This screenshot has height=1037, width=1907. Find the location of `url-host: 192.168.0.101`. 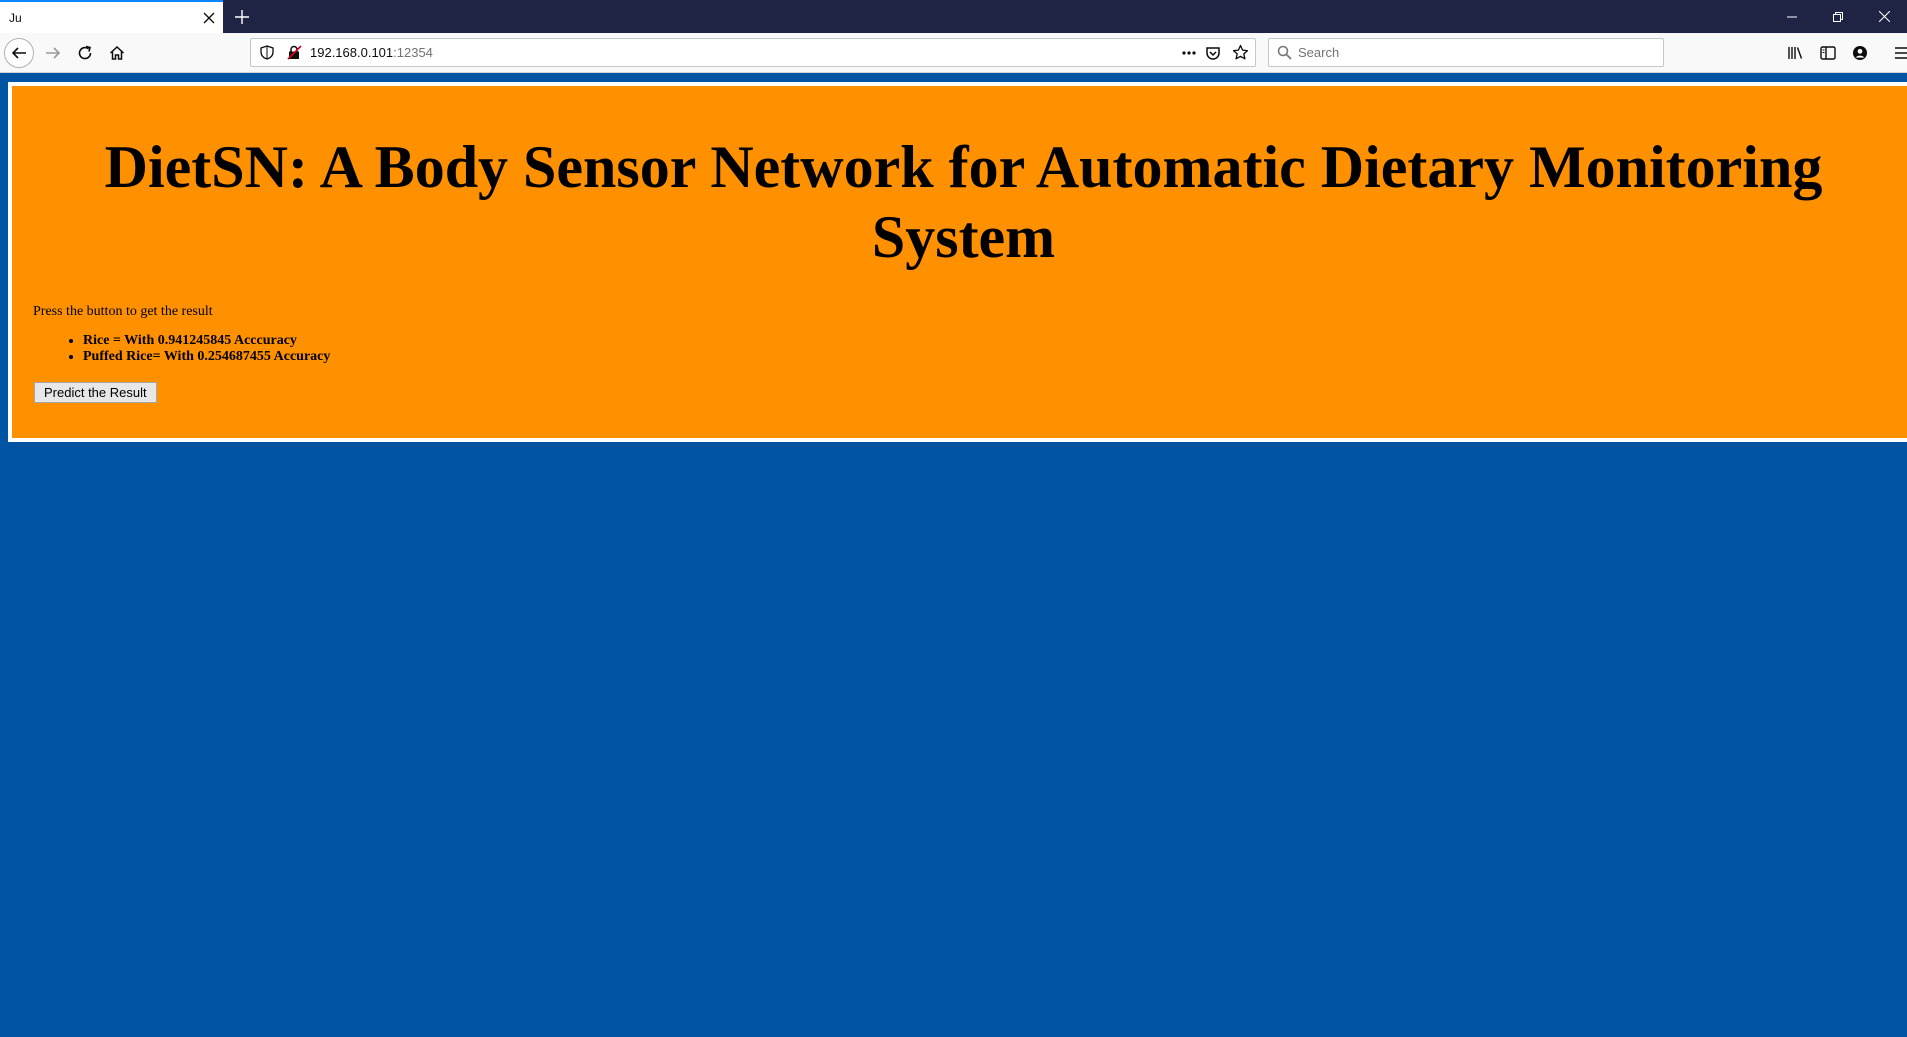

url-host: 192.168.0.101 is located at coordinates (352, 52).